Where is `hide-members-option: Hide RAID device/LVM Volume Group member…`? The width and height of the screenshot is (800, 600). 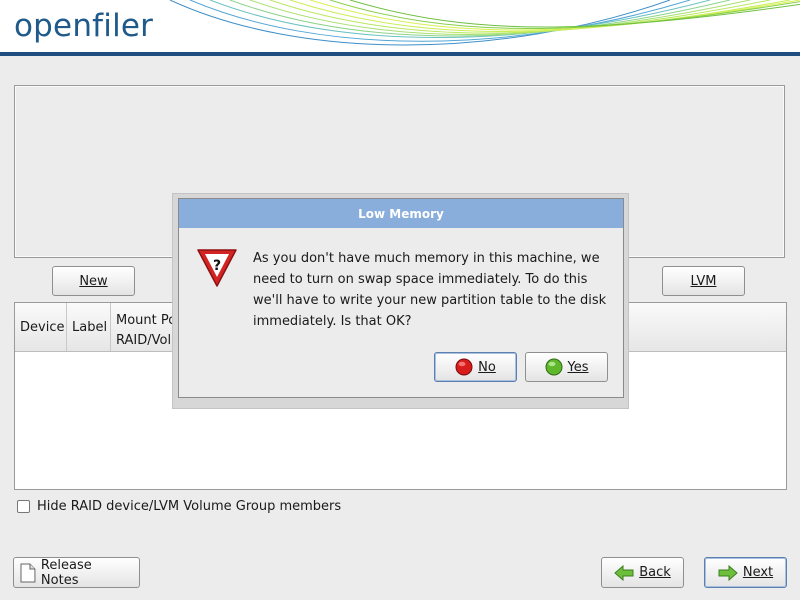 hide-members-option: Hide RAID device/LVM Volume Group member… is located at coordinates (179, 506).